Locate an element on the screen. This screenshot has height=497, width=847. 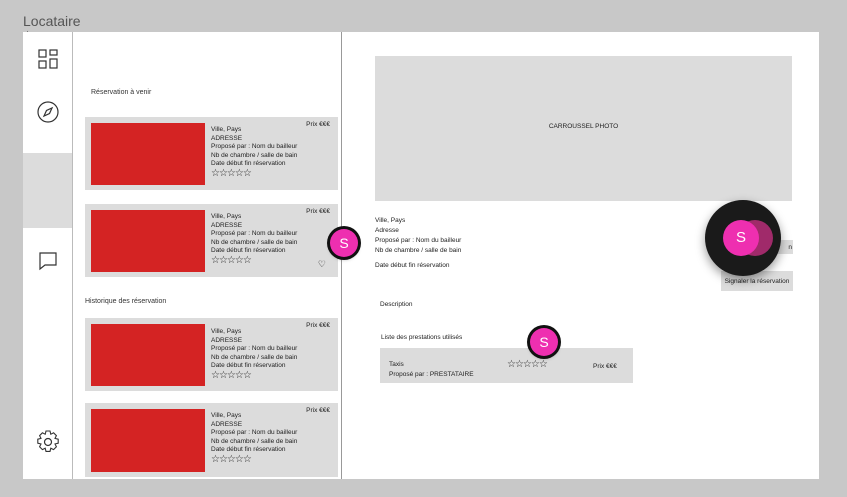
chat-icon is located at coordinates (48, 261).